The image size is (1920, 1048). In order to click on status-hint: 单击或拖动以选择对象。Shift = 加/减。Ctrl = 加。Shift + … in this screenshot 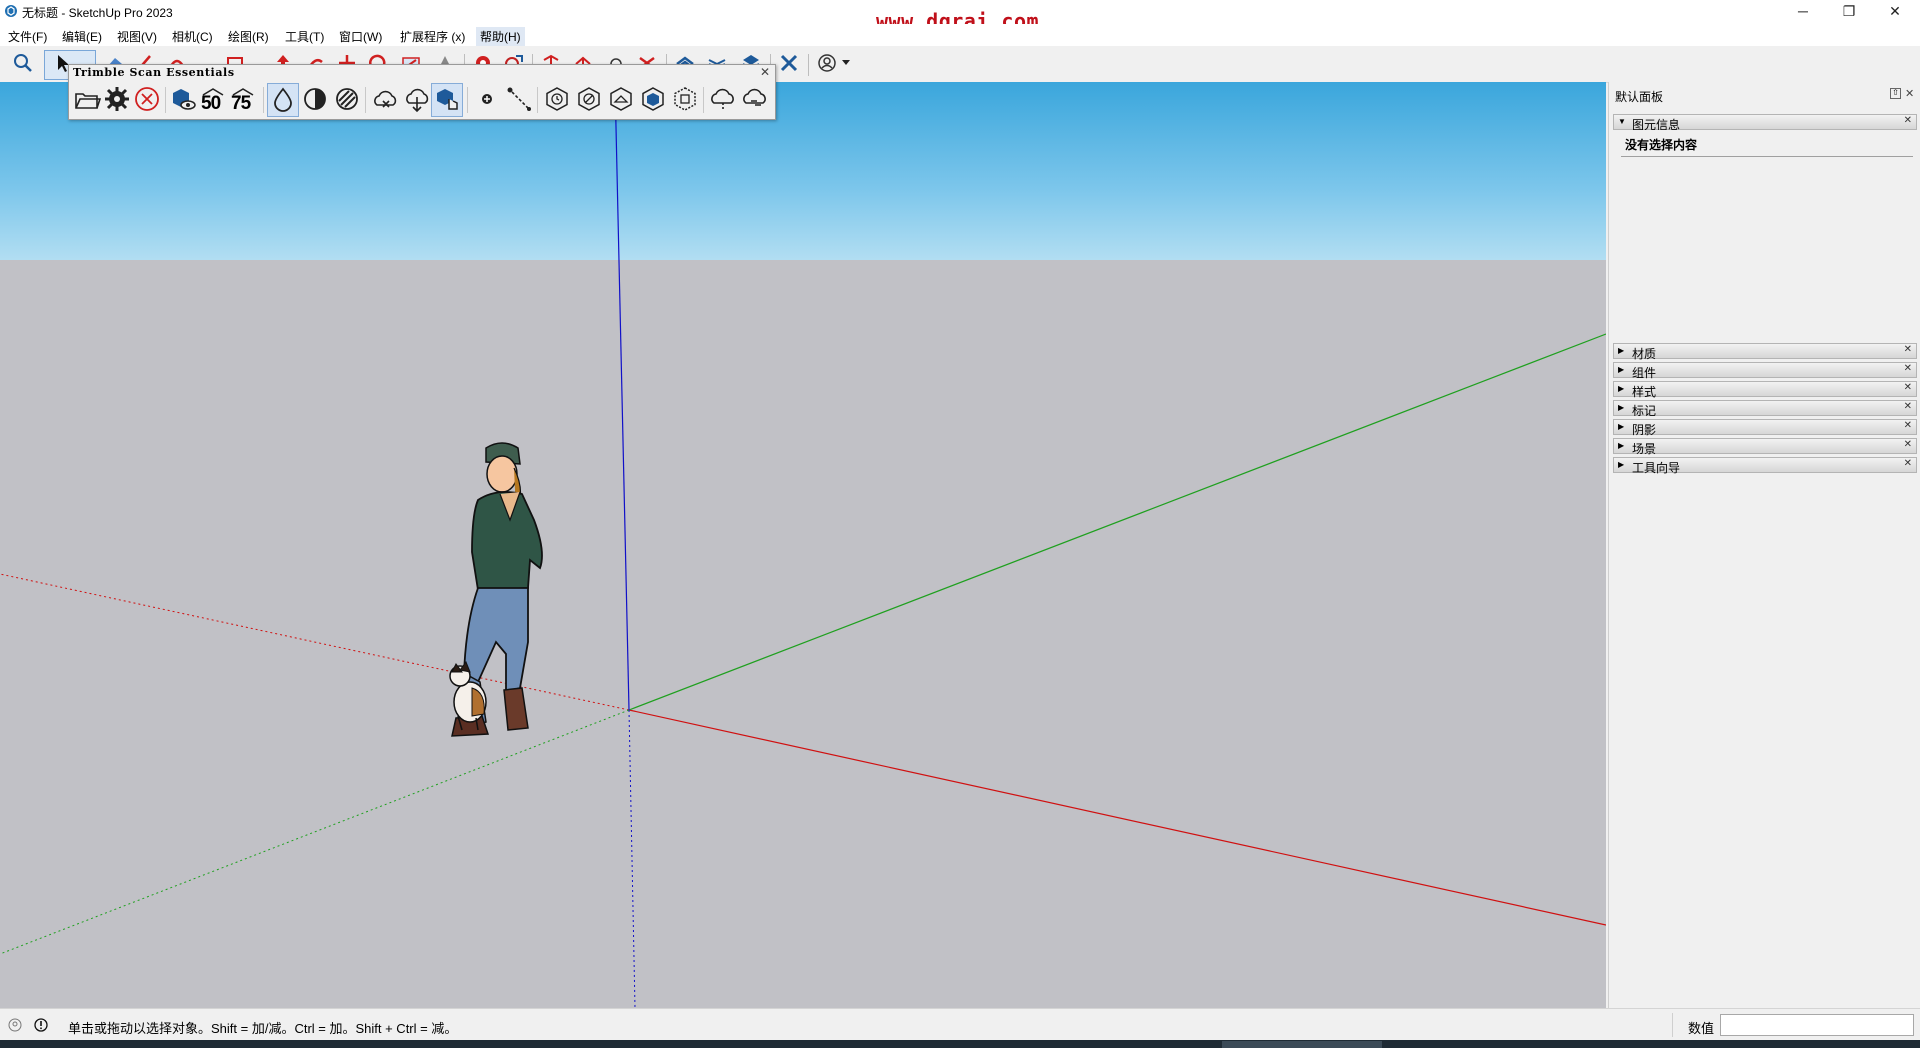, I will do `click(263, 1028)`.